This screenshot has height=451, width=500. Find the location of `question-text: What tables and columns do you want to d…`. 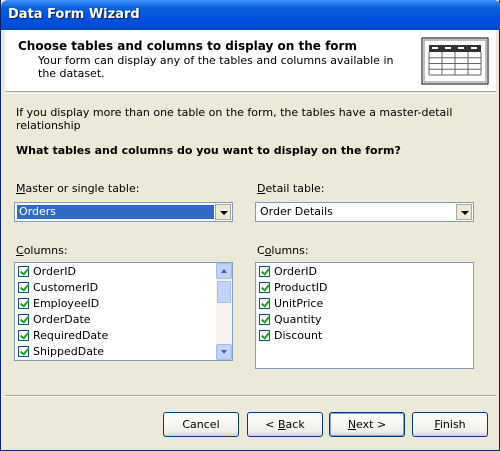

question-text: What tables and columns do you want to d… is located at coordinates (208, 150).